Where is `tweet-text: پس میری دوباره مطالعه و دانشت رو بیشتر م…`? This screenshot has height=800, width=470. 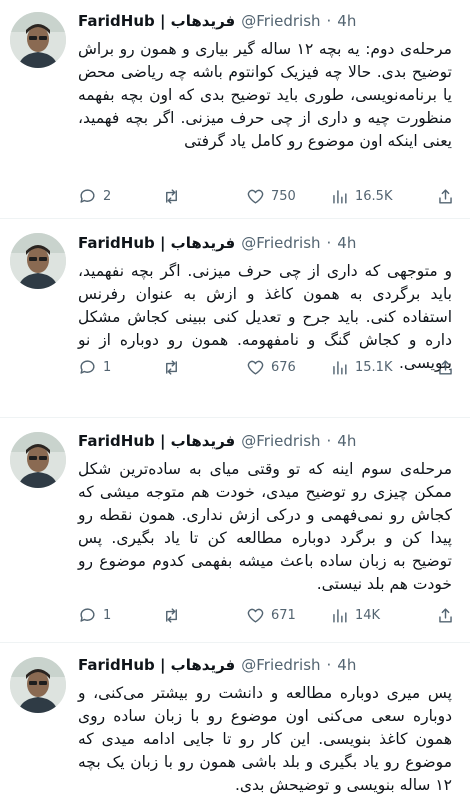
tweet-text: پس میری دوباره مطالعه و دانشت رو بیشتر م… is located at coordinates (265, 739).